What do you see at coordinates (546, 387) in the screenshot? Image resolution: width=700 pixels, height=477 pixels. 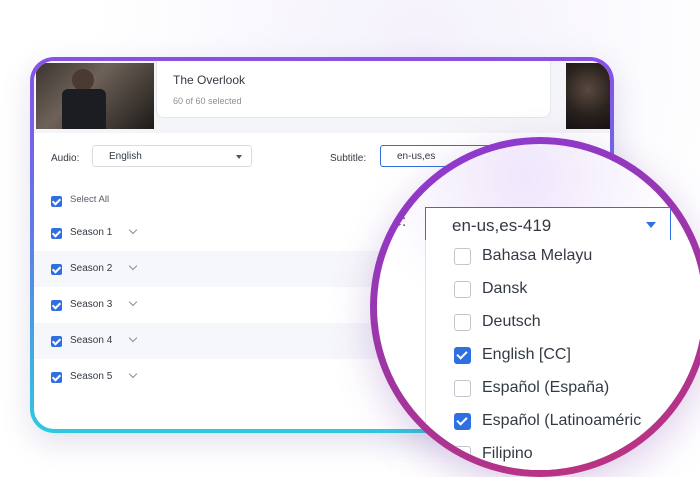 I see `subtitle-option-label: Español (España)` at bounding box center [546, 387].